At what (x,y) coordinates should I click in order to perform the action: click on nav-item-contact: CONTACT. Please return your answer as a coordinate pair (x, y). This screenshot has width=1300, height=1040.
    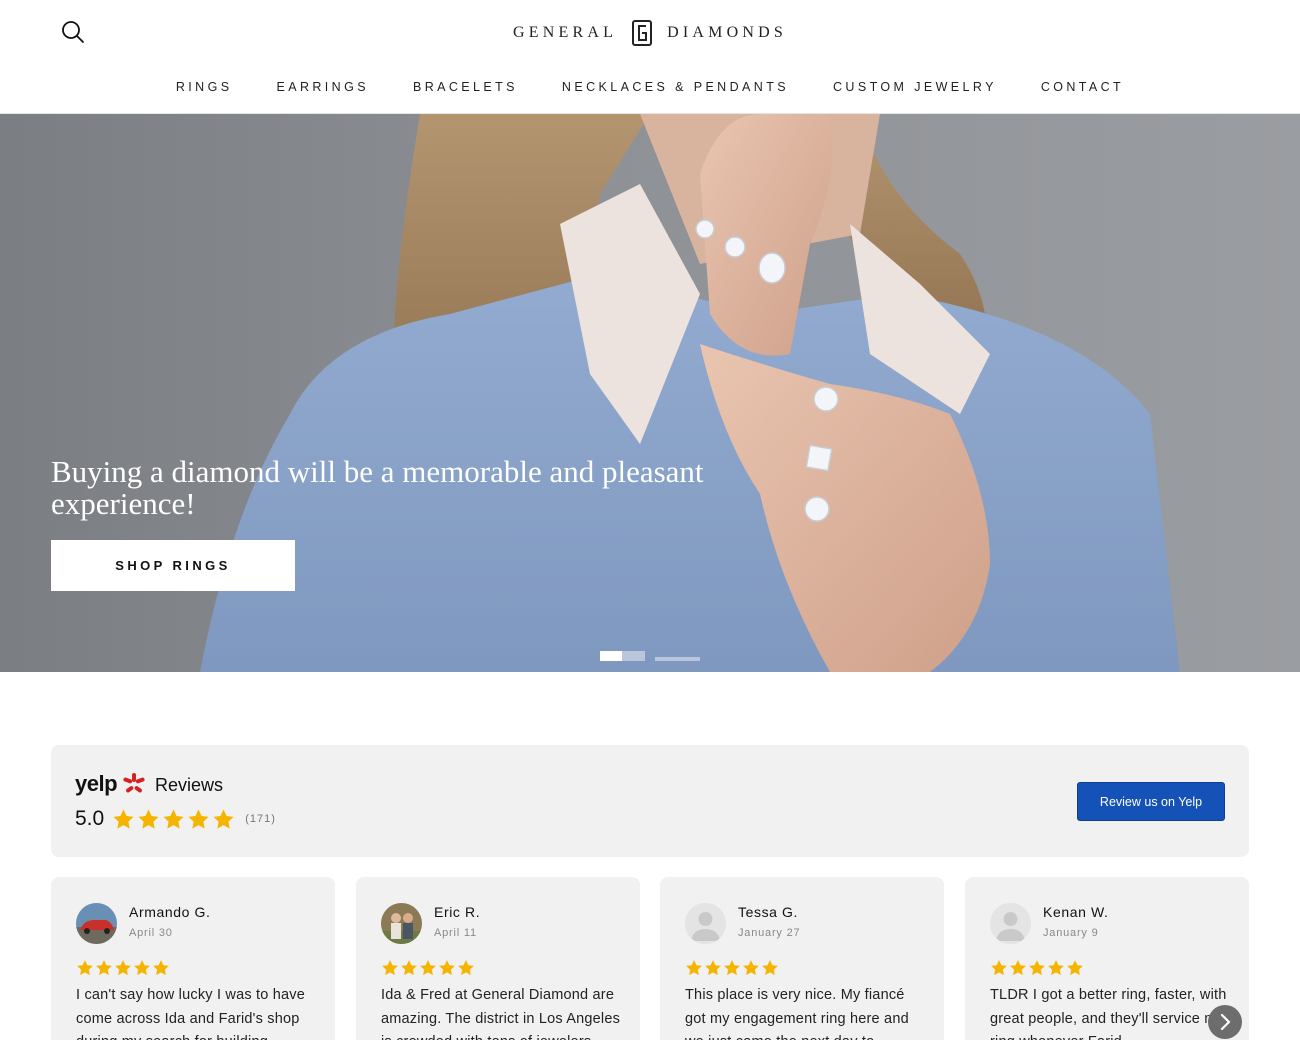
    Looking at the image, I should click on (1082, 87).